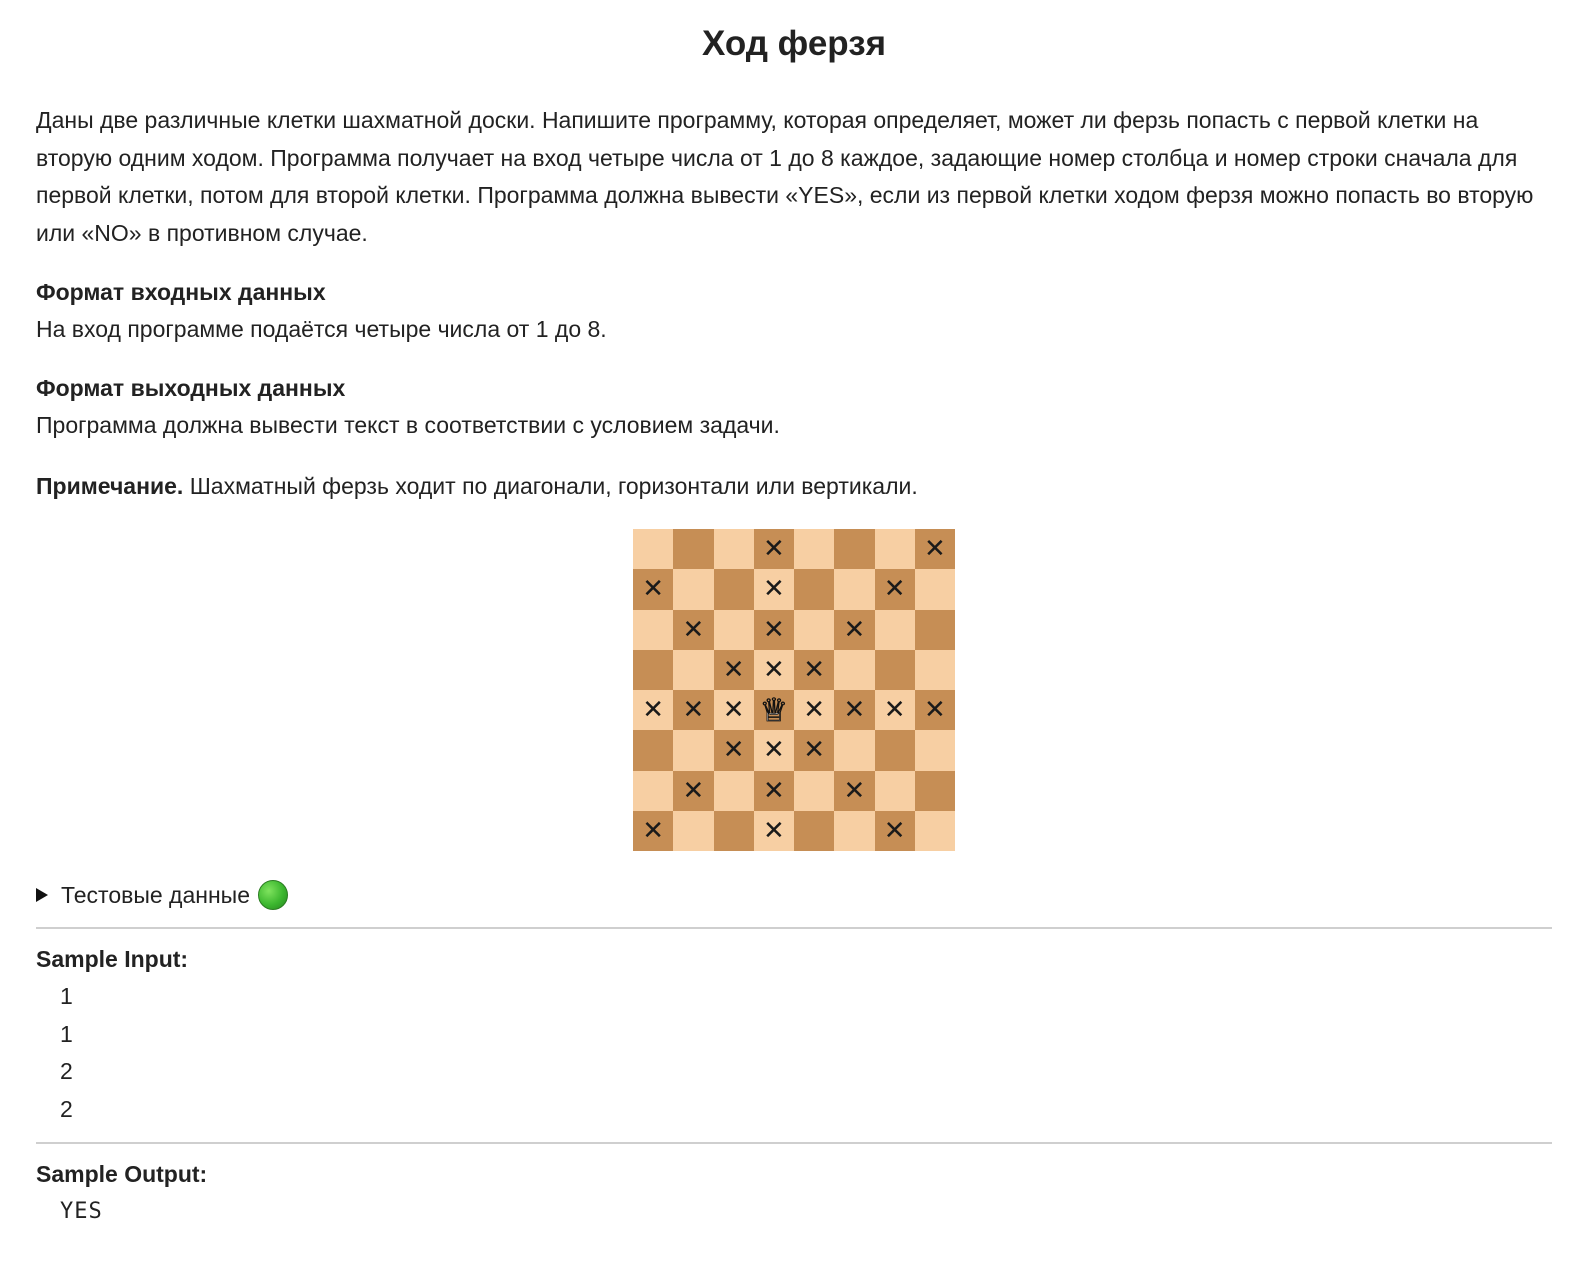 The width and height of the screenshot is (1586, 1270). Describe the element at coordinates (181, 292) in the screenshot. I see `input-format-heading: Формат входных данных` at that location.